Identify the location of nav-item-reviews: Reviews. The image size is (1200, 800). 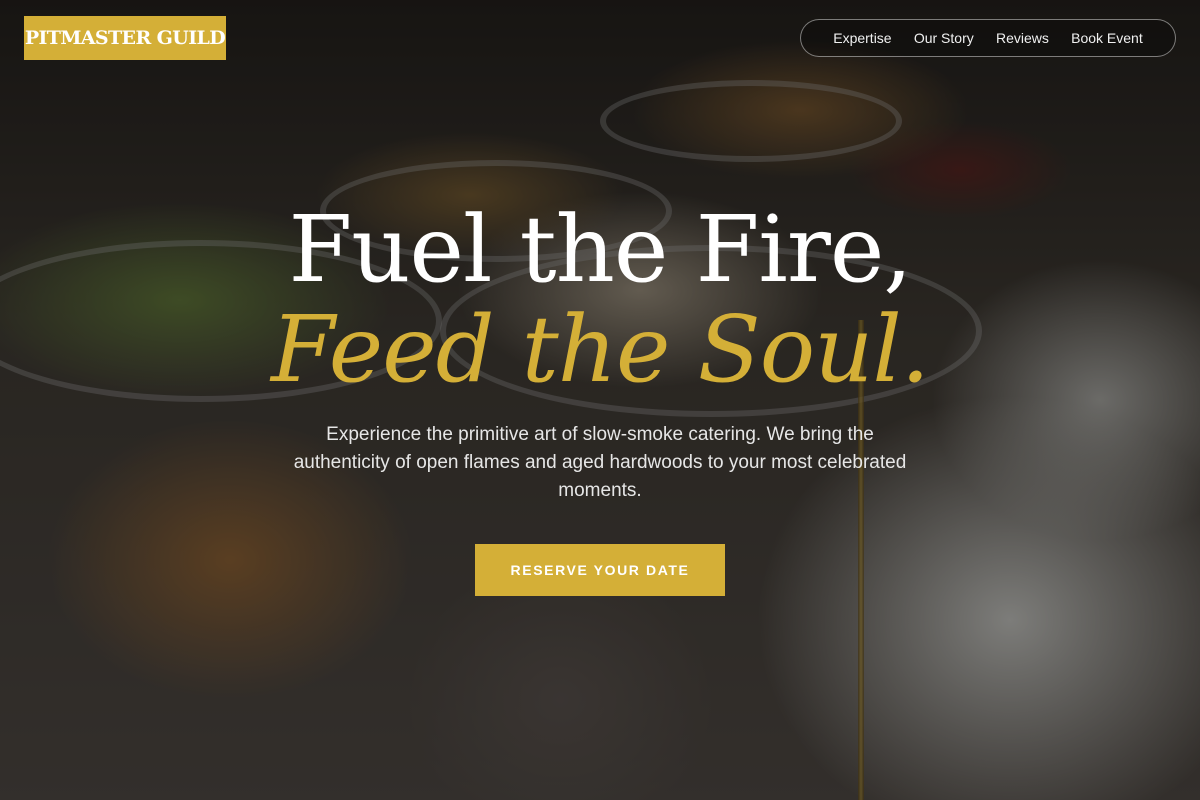
(1022, 38).